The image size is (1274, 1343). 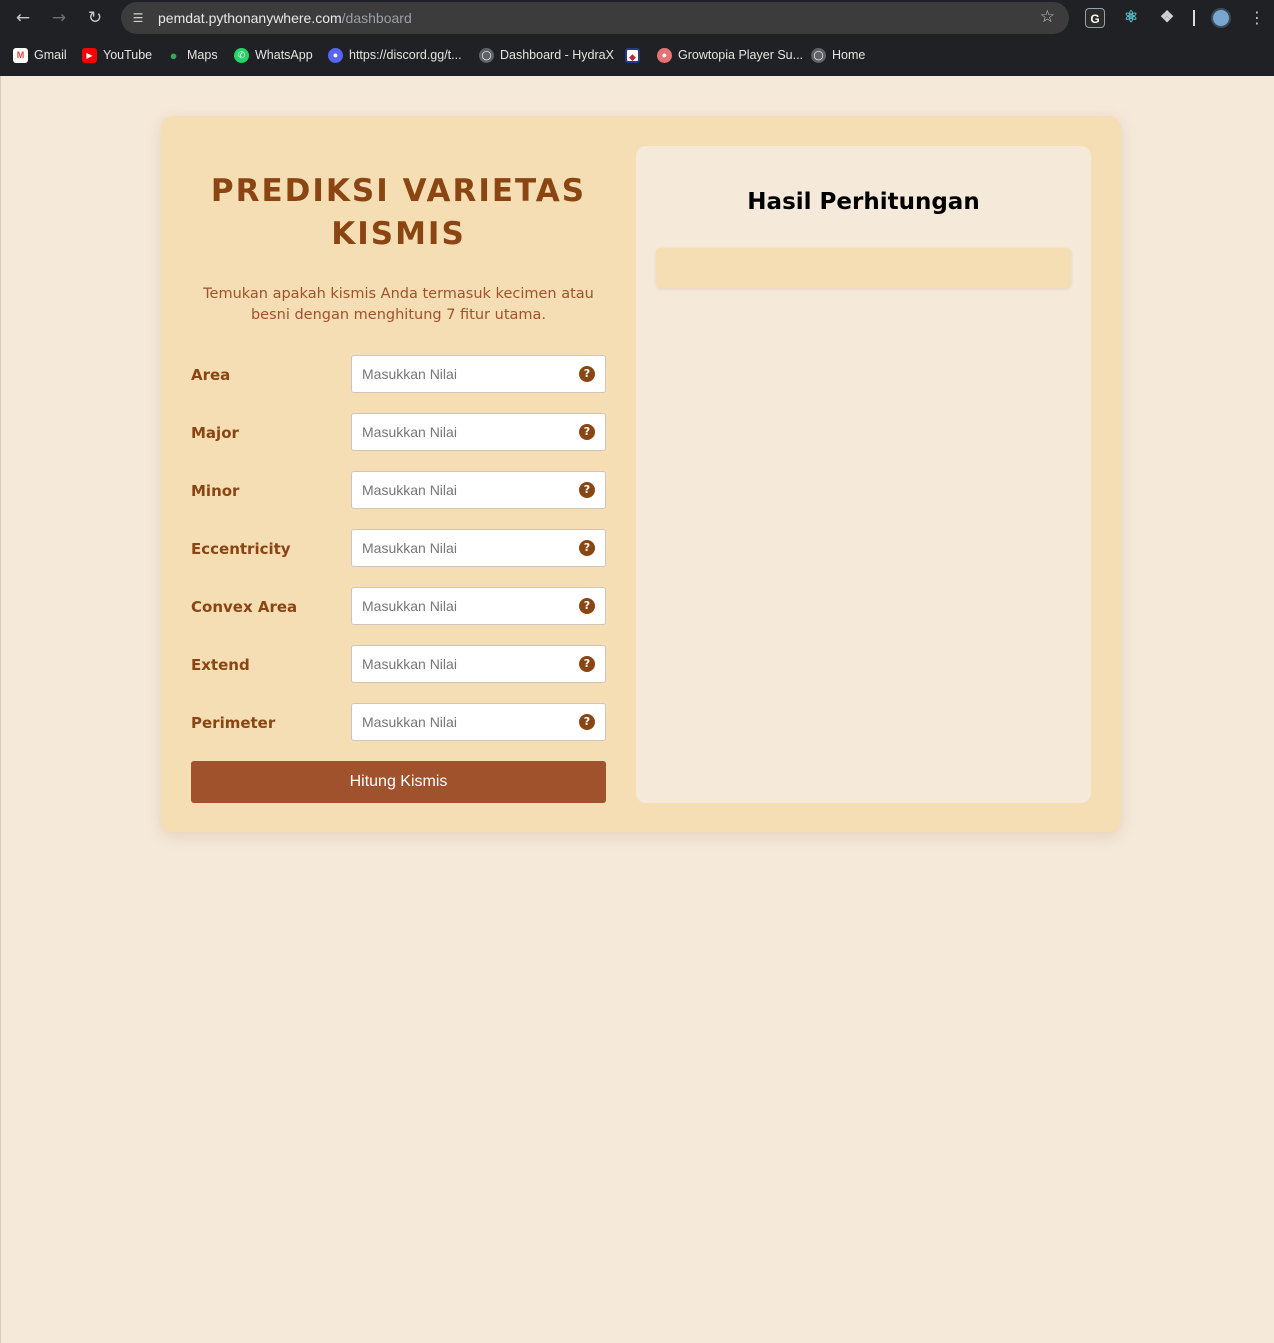 What do you see at coordinates (557, 55) in the screenshot?
I see `bookmark-label: Dashboard - HydraX` at bounding box center [557, 55].